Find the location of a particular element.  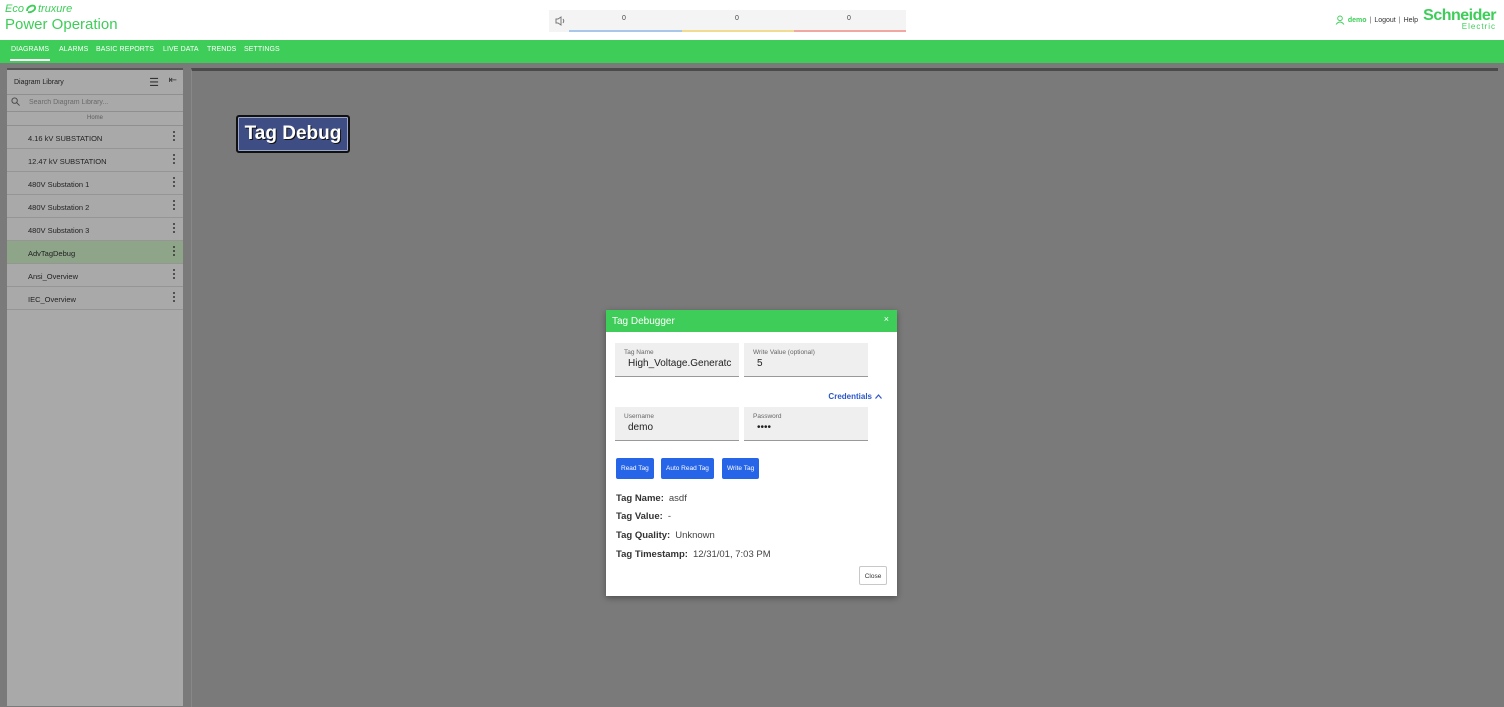

password-field: Password is located at coordinates (806, 424).